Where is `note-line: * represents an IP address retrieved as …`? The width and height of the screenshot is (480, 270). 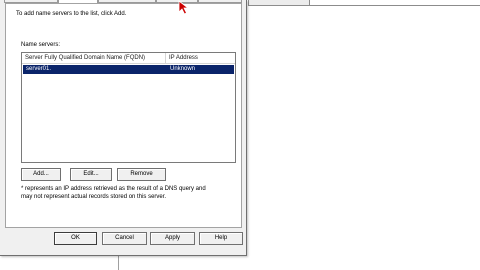
note-line: * represents an IP address retrieved as … is located at coordinates (113, 189).